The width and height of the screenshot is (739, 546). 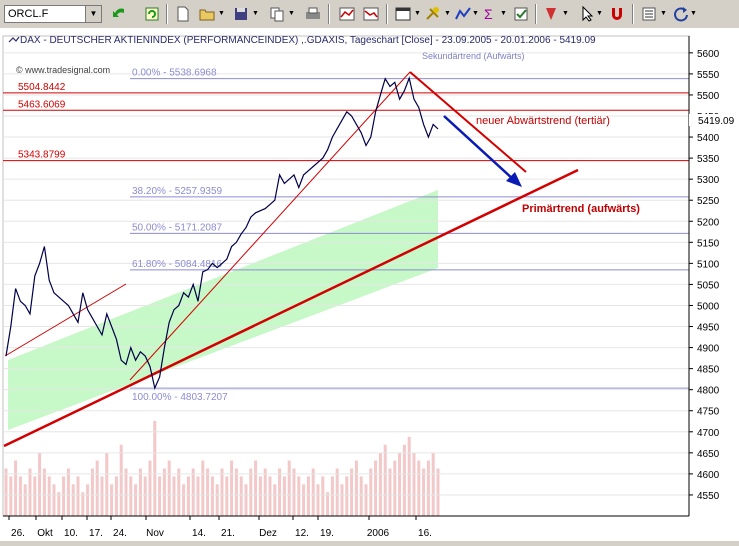 What do you see at coordinates (708, 349) in the screenshot?
I see `y-tick-label: 4900` at bounding box center [708, 349].